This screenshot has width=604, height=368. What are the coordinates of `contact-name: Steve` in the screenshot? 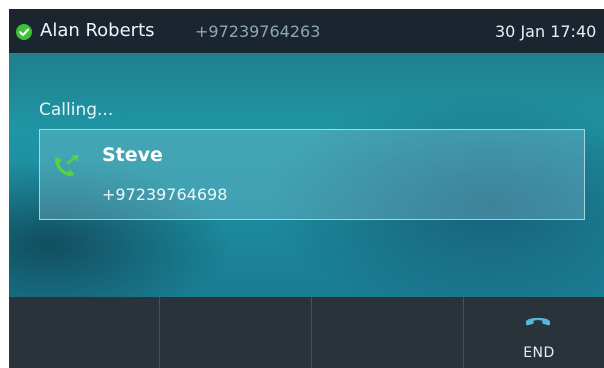 It's located at (132, 155).